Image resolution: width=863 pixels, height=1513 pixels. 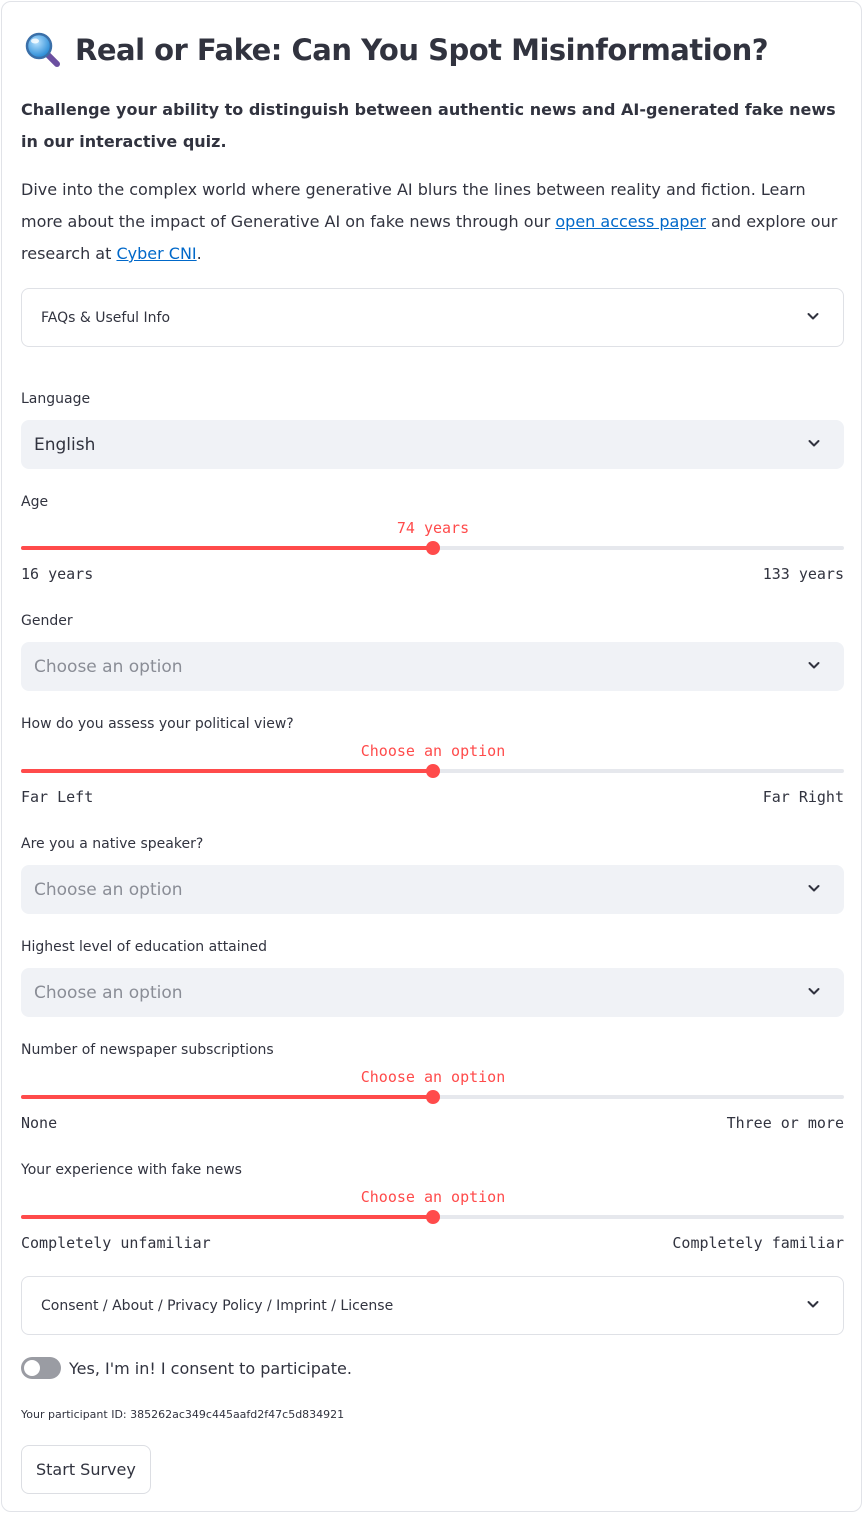 What do you see at coordinates (57, 574) in the screenshot?
I see `slider-min-label: 16 years` at bounding box center [57, 574].